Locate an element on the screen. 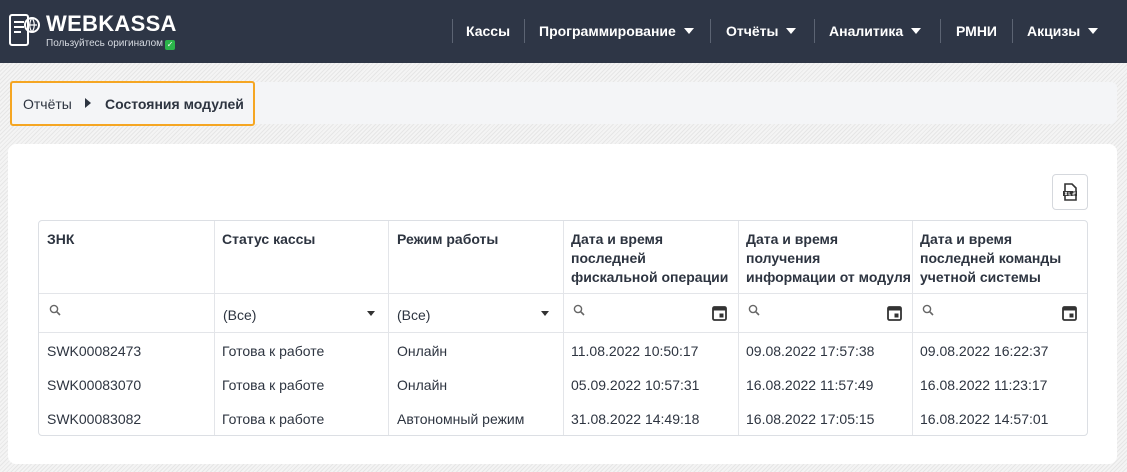 The image size is (1127, 472). cell-znk: SWK00082473 is located at coordinates (94, 351).